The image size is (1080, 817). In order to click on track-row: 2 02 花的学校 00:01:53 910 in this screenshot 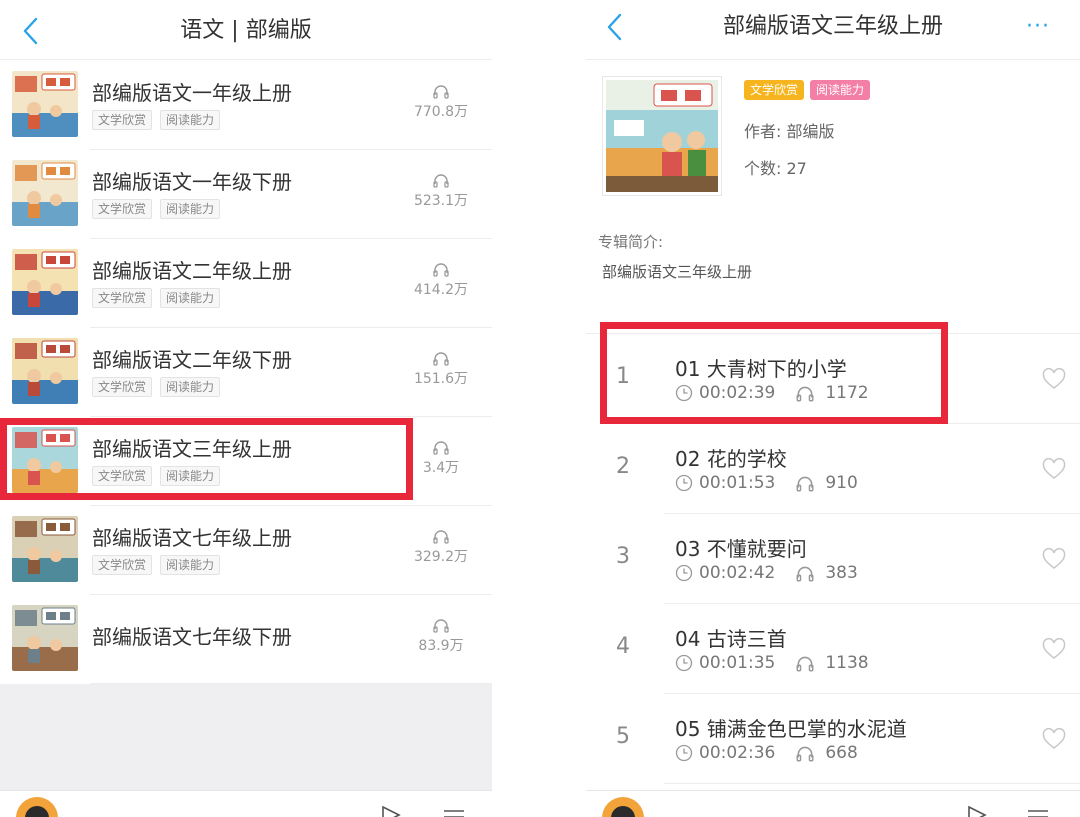, I will do `click(833, 469)`.